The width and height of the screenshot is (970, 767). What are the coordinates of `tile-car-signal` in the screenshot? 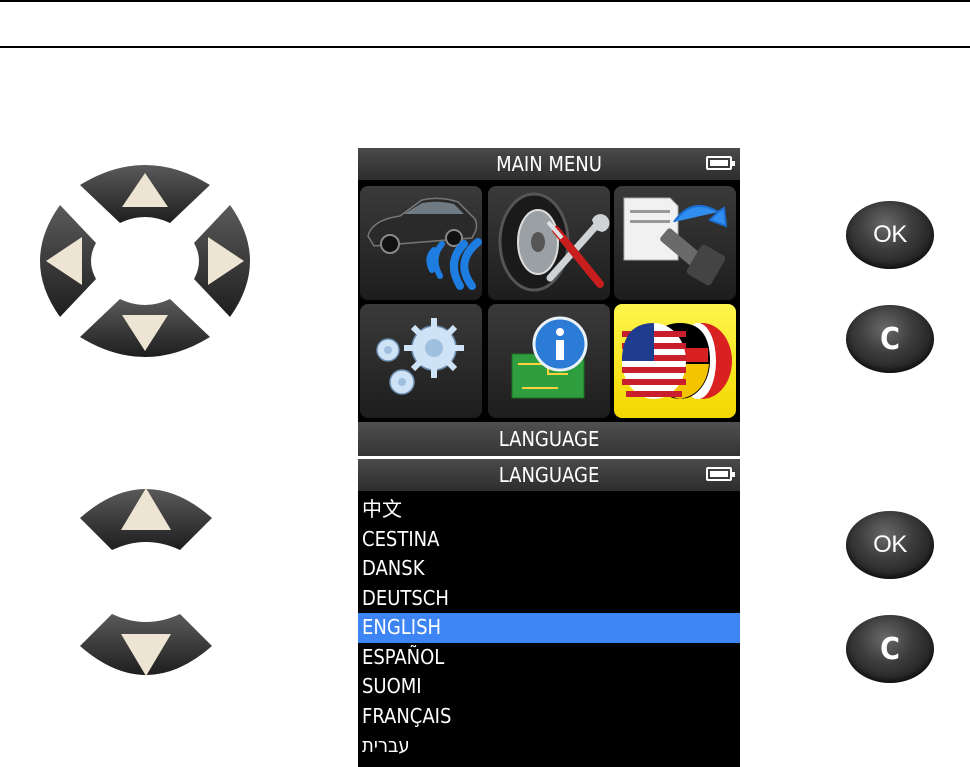 It's located at (421, 243).